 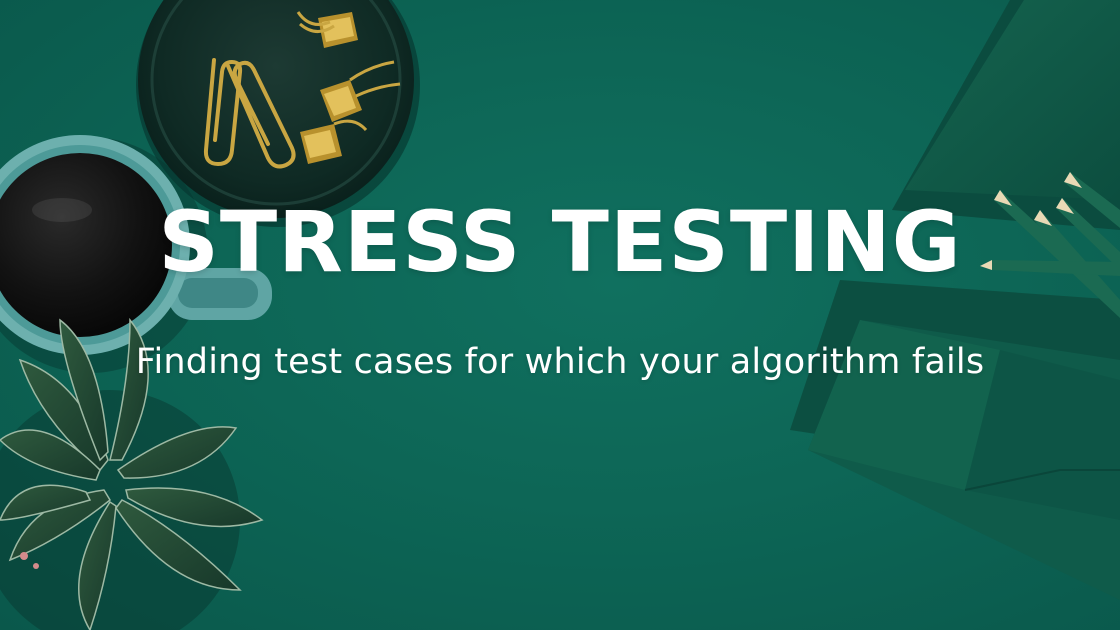 I want to click on banner-title: STRESS TESTING, so click(x=560, y=242).